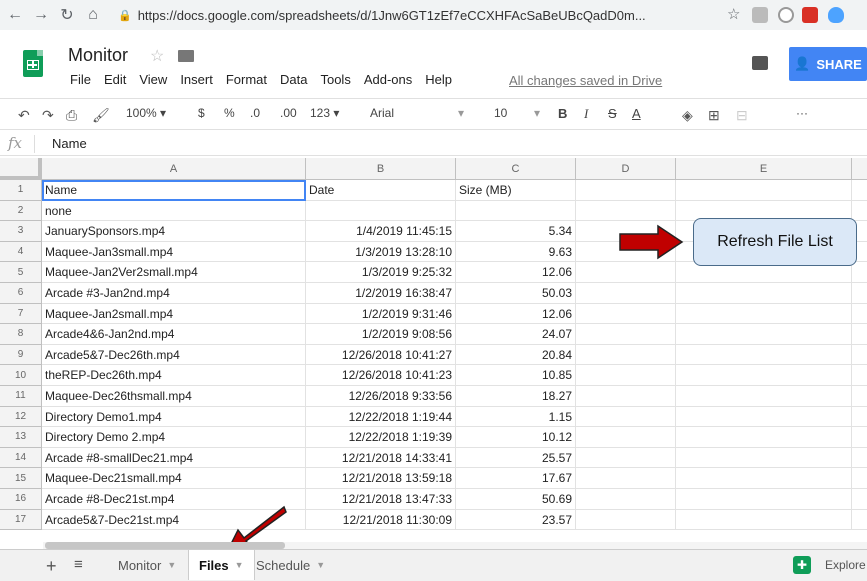 The width and height of the screenshot is (867, 581). What do you see at coordinates (562, 113) in the screenshot?
I see `bold-button: B` at bounding box center [562, 113].